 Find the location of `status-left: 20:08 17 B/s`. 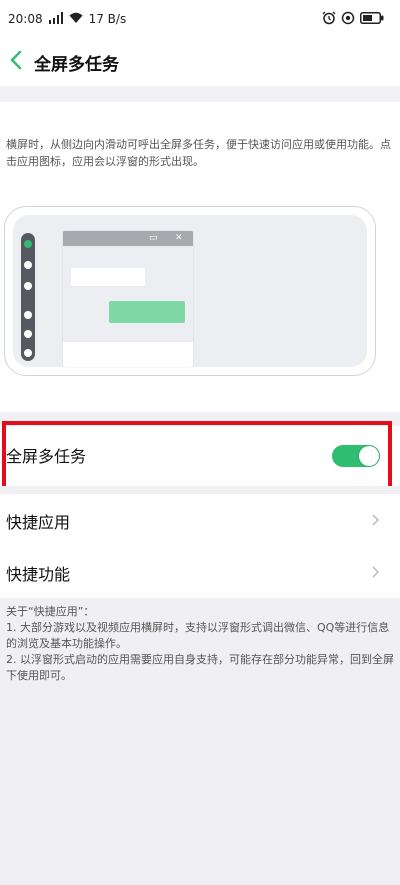

status-left: 20:08 17 B/s is located at coordinates (67, 19).